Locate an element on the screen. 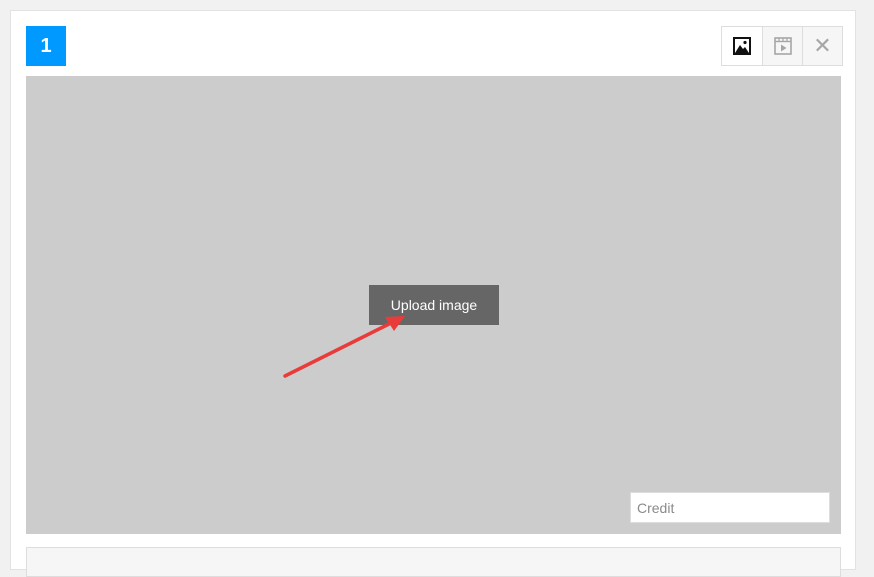  video-mode-button is located at coordinates (782, 46).